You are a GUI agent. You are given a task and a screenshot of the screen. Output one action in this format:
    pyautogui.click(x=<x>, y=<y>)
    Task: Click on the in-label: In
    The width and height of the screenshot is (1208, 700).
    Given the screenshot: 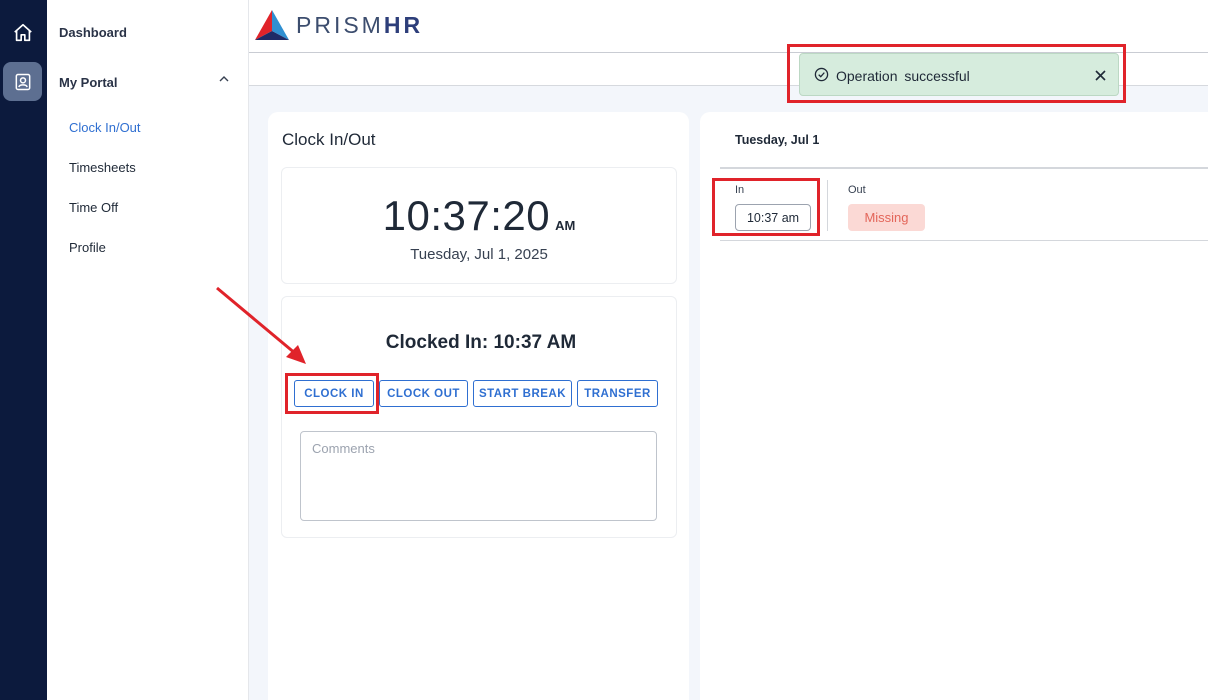 What is the action you would take?
    pyautogui.click(x=740, y=190)
    